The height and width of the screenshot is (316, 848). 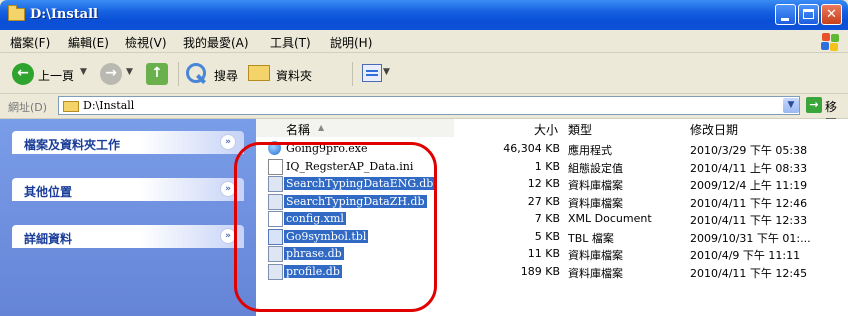 I want to click on file-size: 7 KB, so click(x=547, y=218).